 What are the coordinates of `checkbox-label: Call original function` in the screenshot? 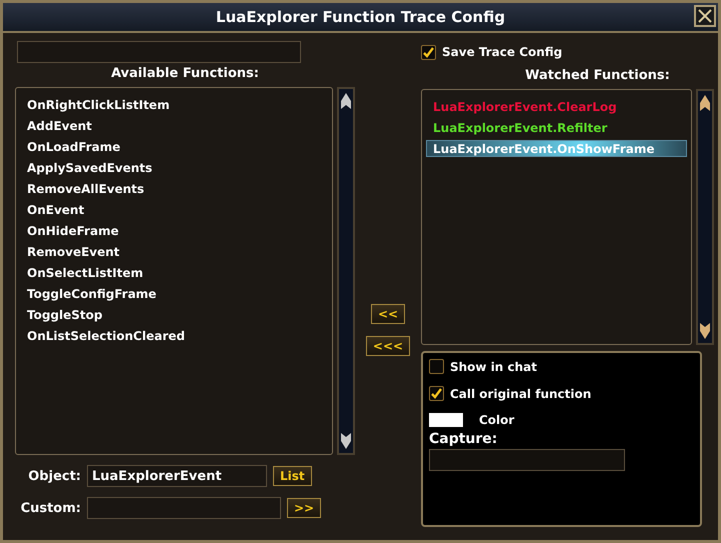 It's located at (521, 393).